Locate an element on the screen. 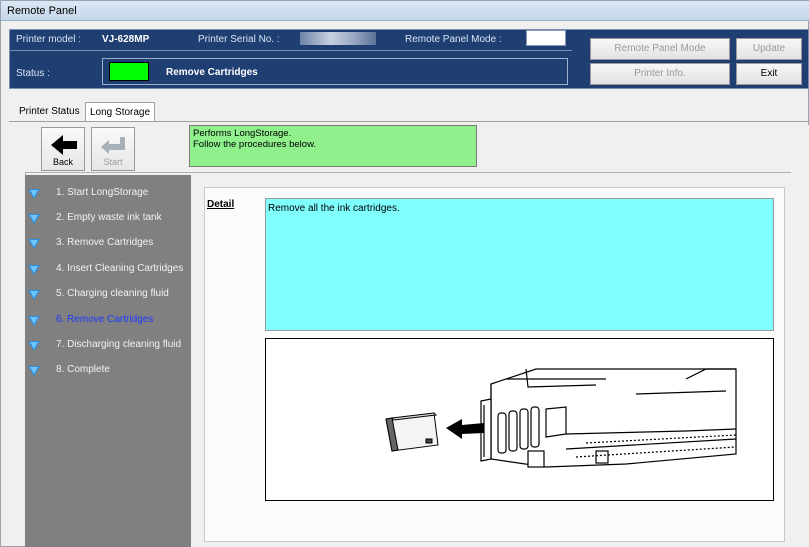 The width and height of the screenshot is (809, 547). step-item-current: 6. Remove Cartridges is located at coordinates (108, 320).